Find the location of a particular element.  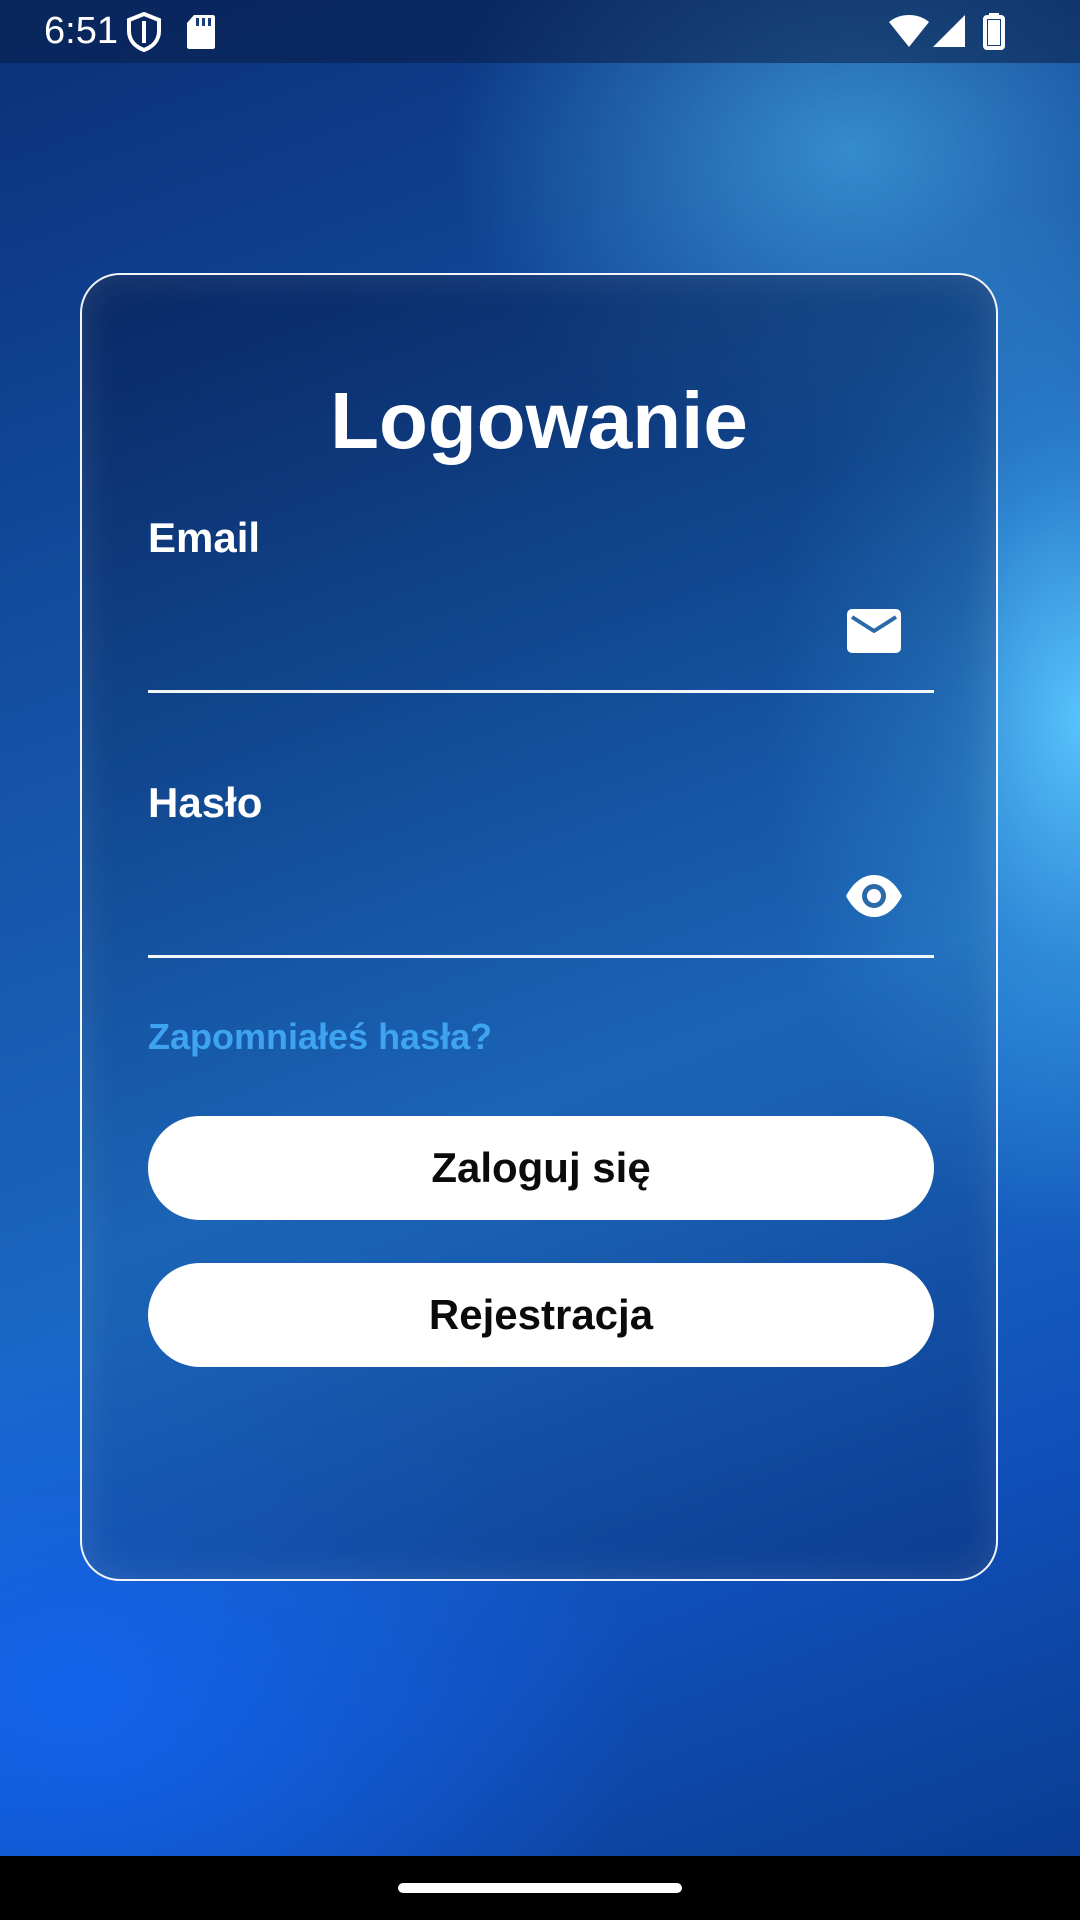

status-time: 6:51 is located at coordinates (81, 31).